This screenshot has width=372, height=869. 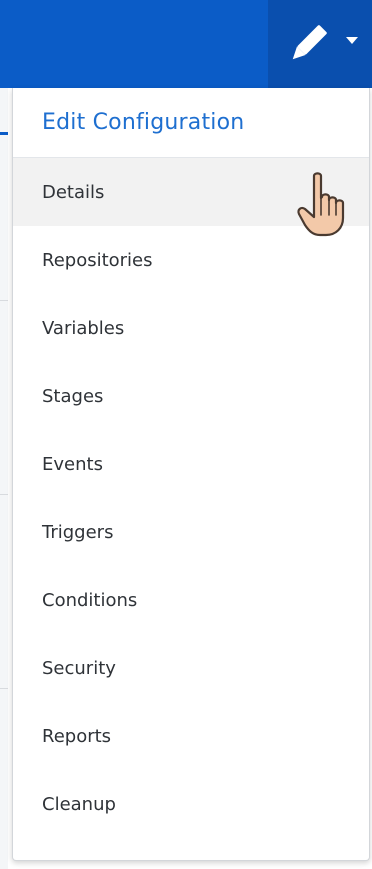 I want to click on menu-item-label: Triggers, so click(x=78, y=532).